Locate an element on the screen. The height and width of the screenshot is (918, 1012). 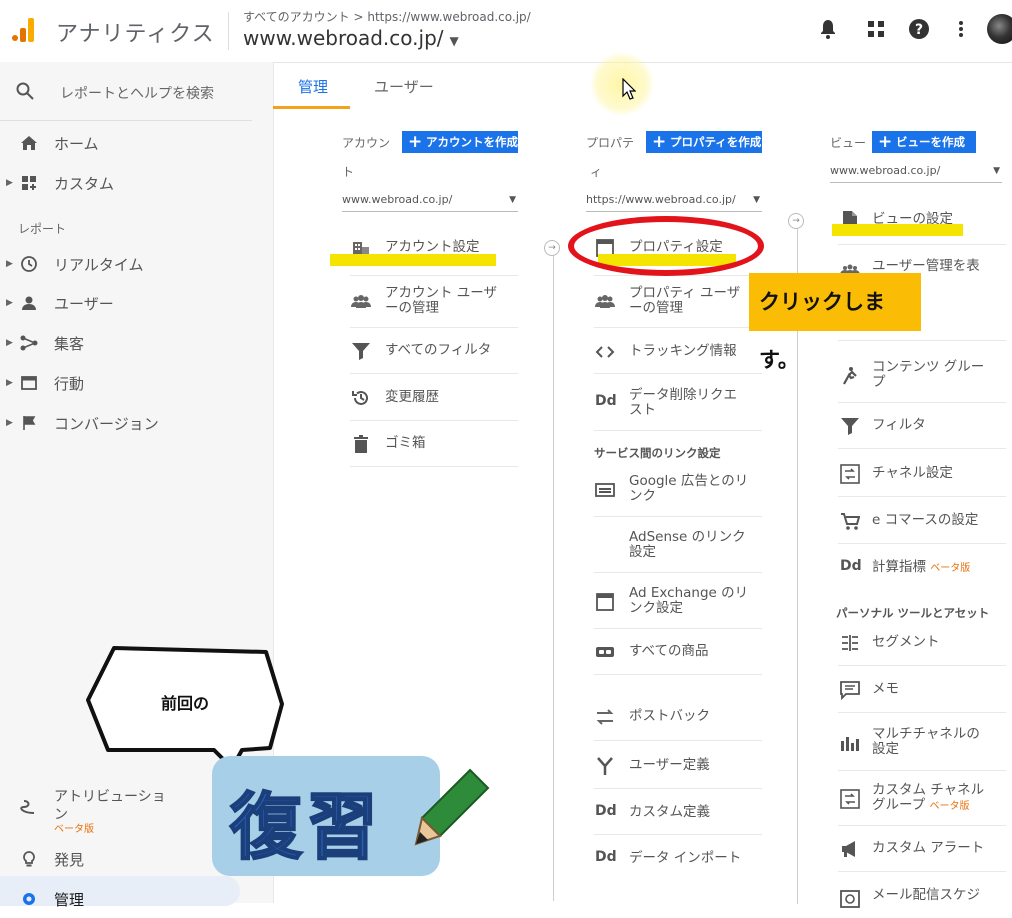
item-label: プロパティ ユーザ is located at coordinates (685, 293).